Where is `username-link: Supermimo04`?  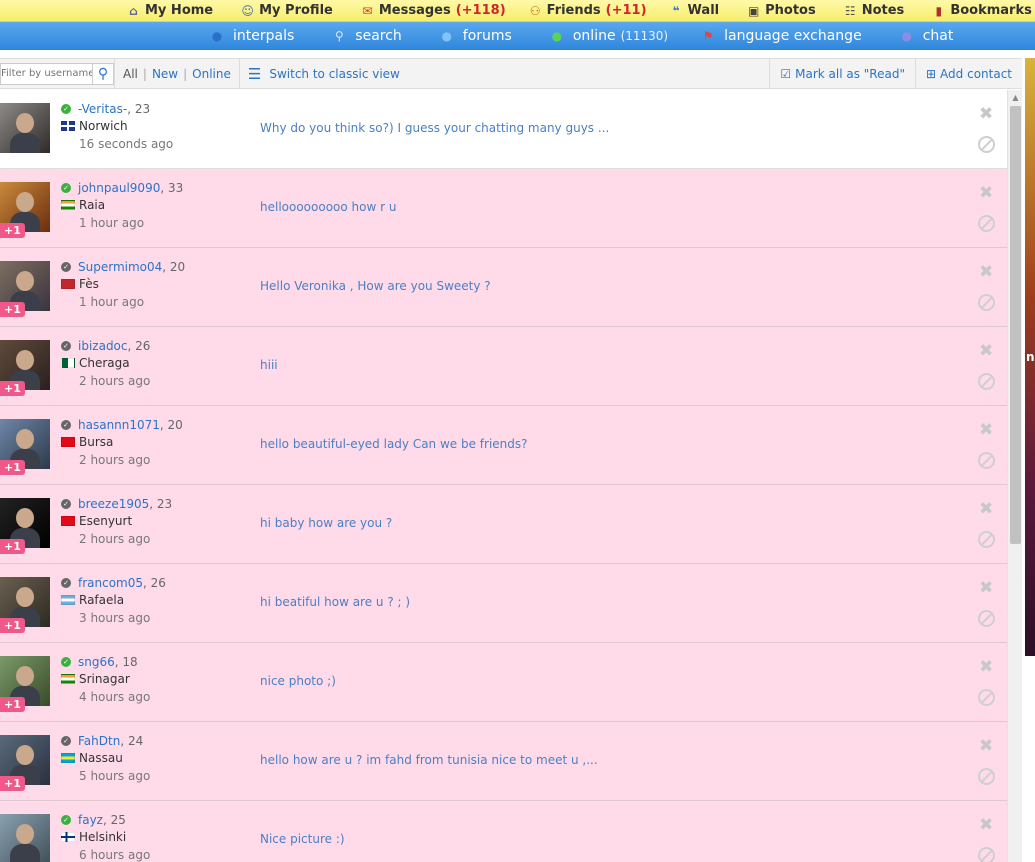
username-link: Supermimo04 is located at coordinates (120, 267).